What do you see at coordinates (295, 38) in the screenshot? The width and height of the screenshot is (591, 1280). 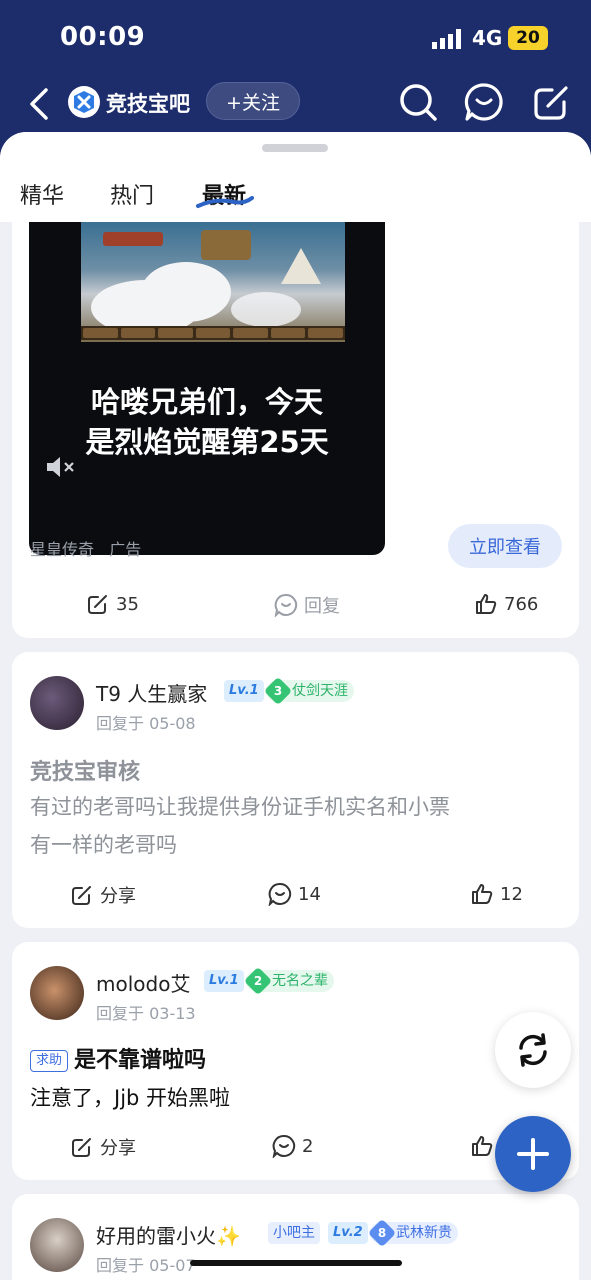 I see `status-bar: 00:09 4G 20` at bounding box center [295, 38].